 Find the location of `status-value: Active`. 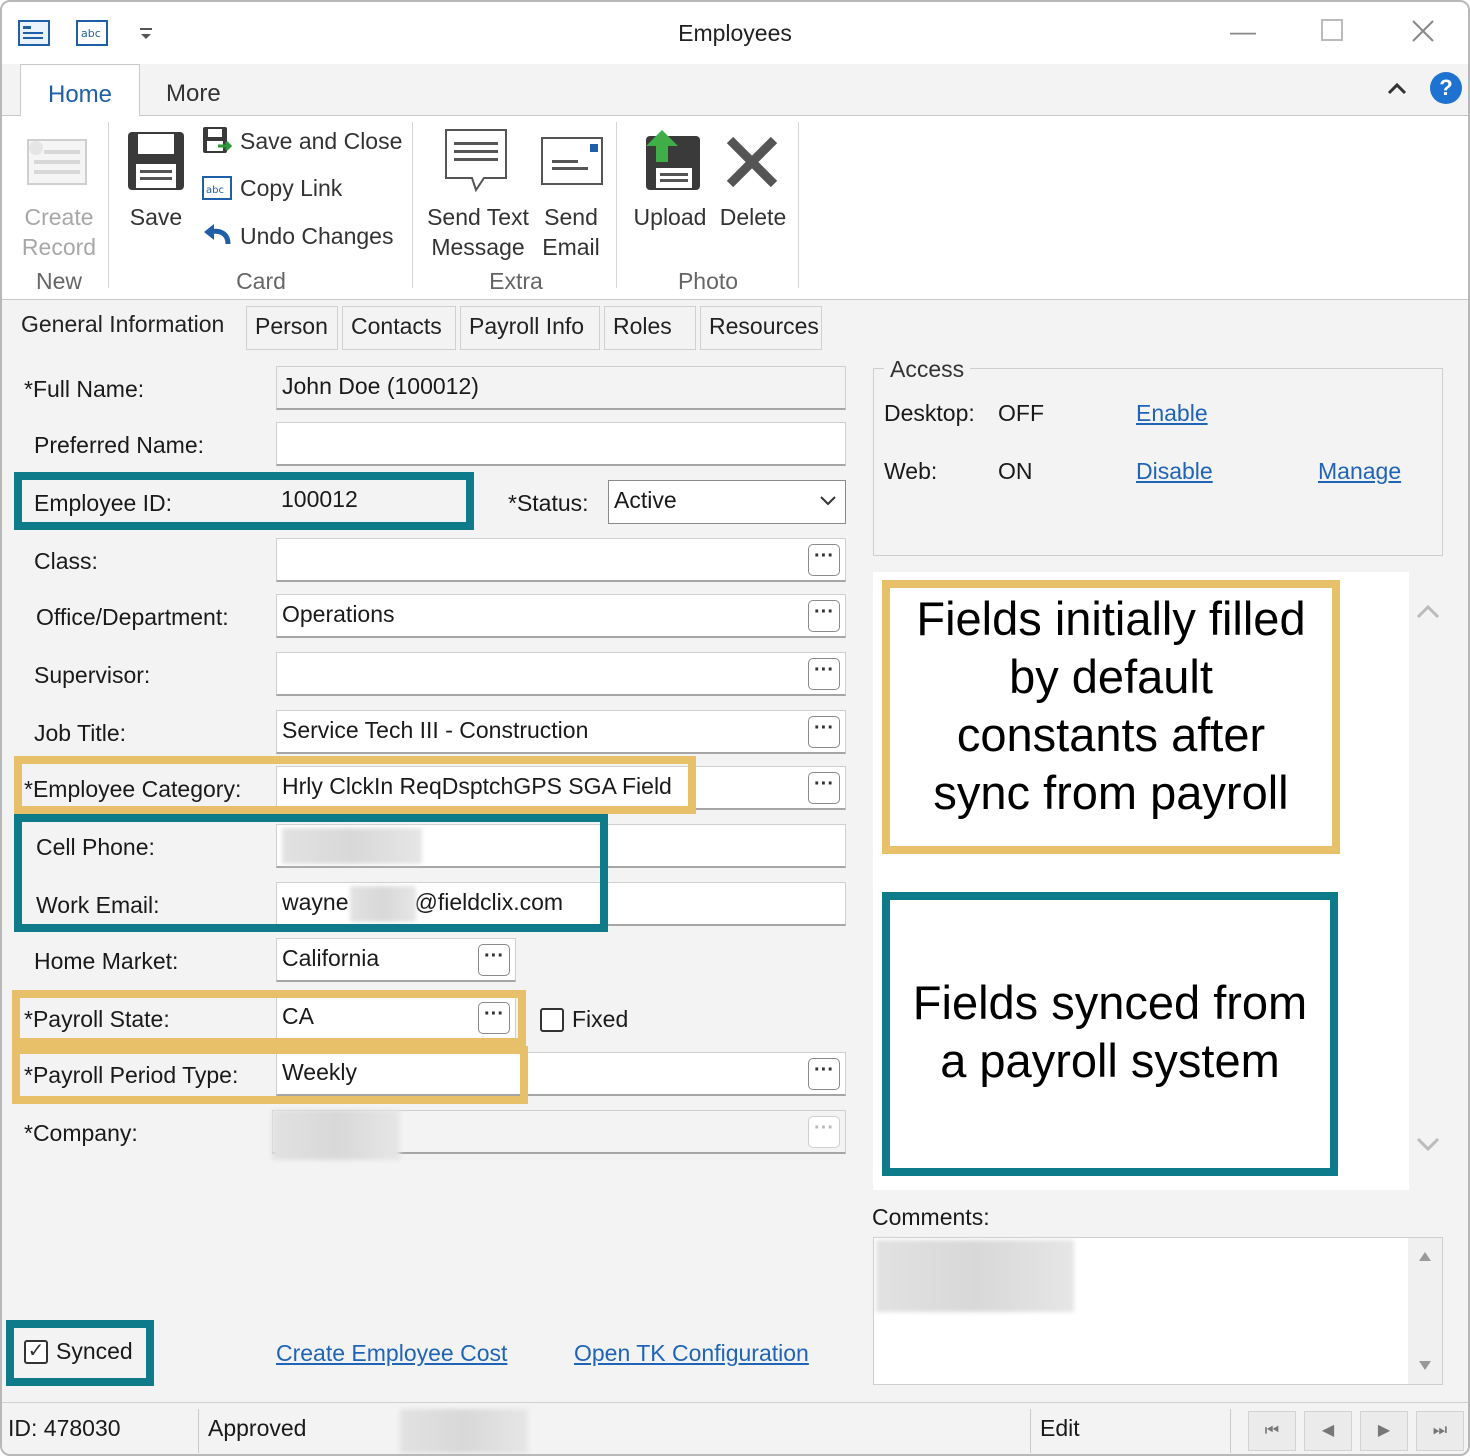

status-value: Active is located at coordinates (645, 500).